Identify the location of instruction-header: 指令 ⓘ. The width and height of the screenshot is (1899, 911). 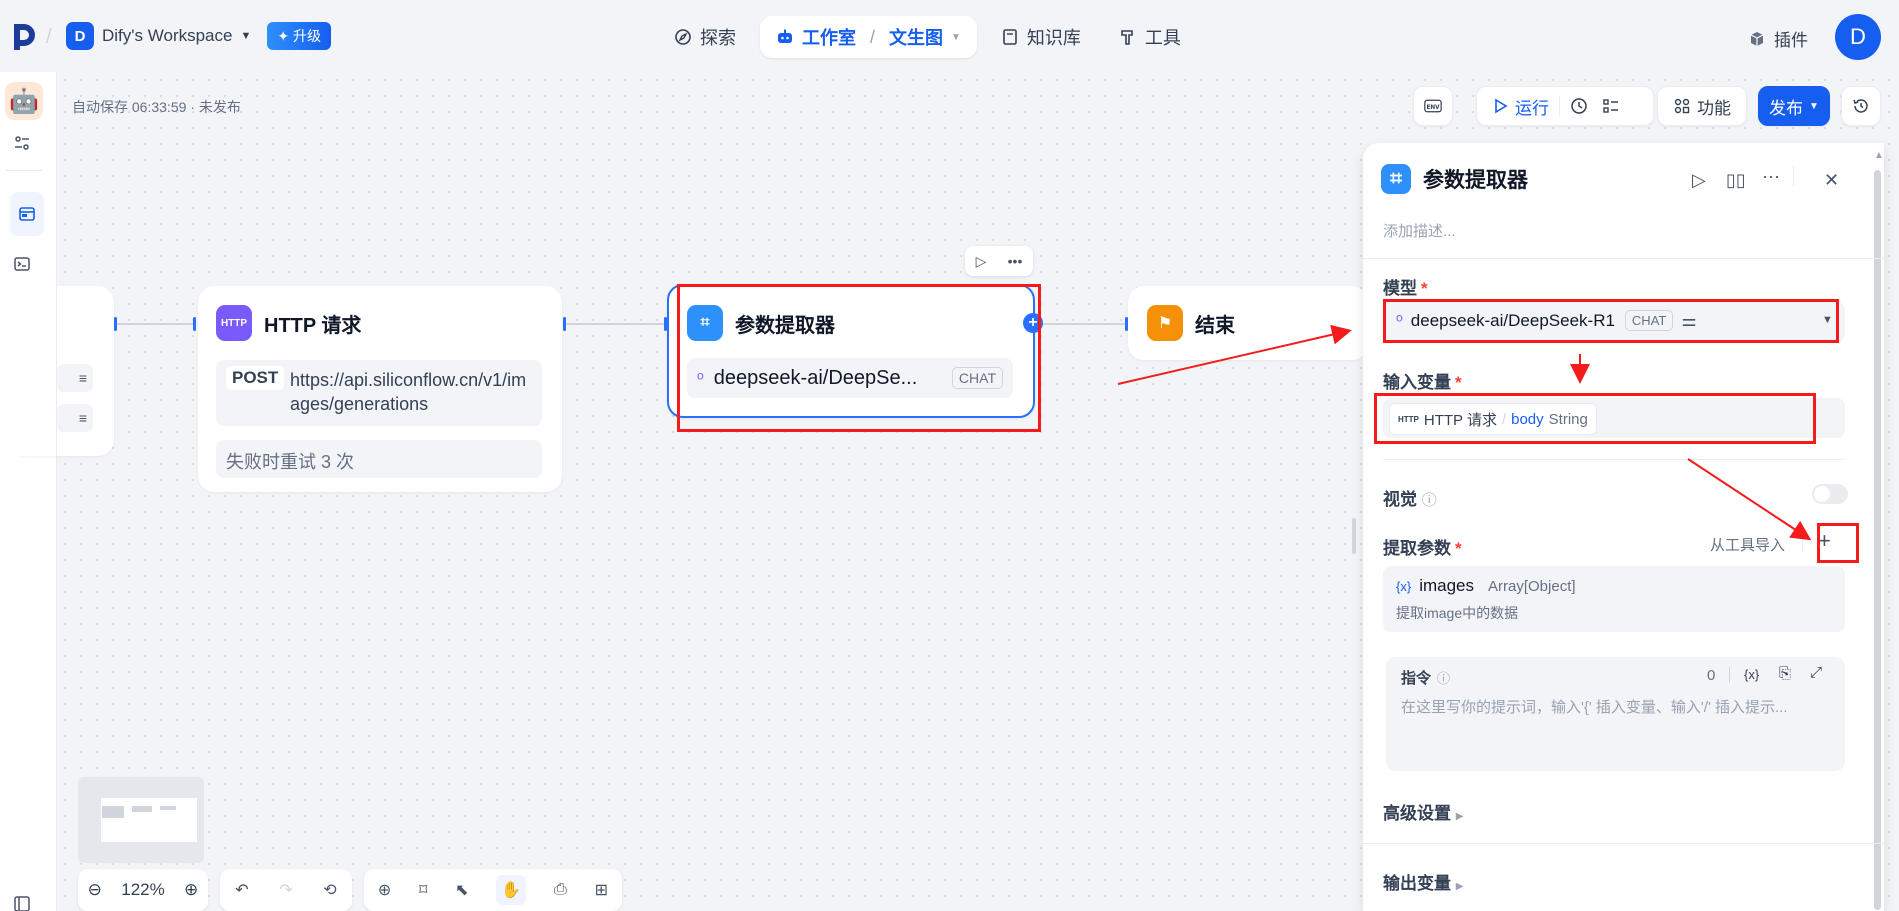
(1425, 677).